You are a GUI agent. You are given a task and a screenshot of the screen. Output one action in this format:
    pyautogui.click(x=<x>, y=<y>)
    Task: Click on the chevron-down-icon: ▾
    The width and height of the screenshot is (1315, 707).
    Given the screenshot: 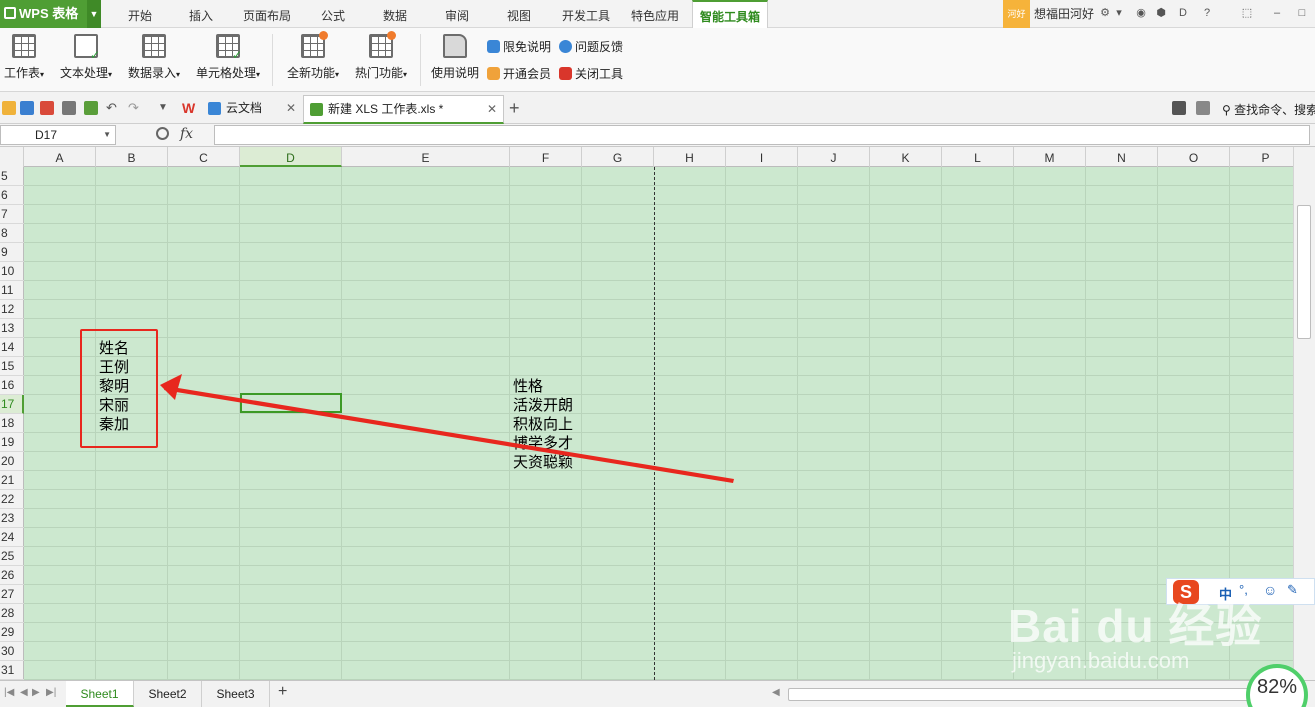 What is the action you would take?
    pyautogui.click(x=1119, y=13)
    